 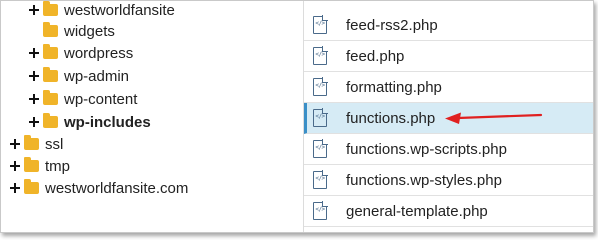 What do you see at coordinates (499, 116) in the screenshot?
I see `arrow-shaft` at bounding box center [499, 116].